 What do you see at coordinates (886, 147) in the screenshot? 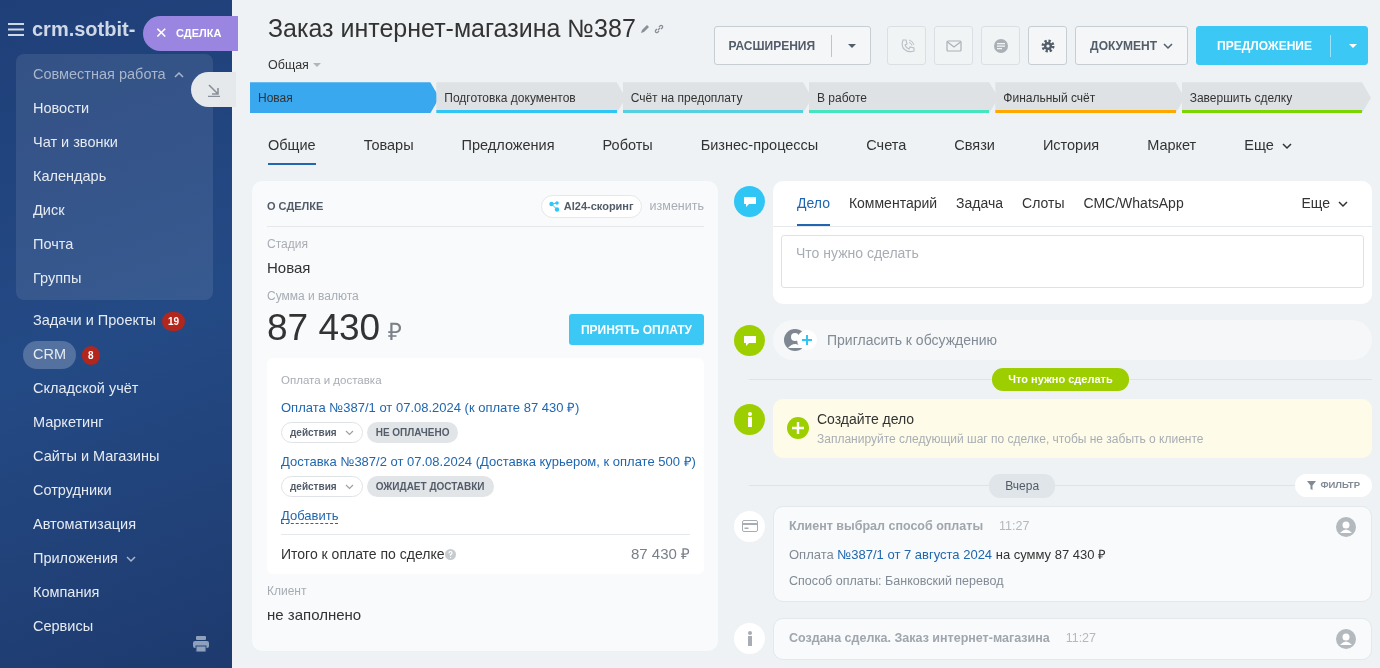
I see `tab: Счета` at bounding box center [886, 147].